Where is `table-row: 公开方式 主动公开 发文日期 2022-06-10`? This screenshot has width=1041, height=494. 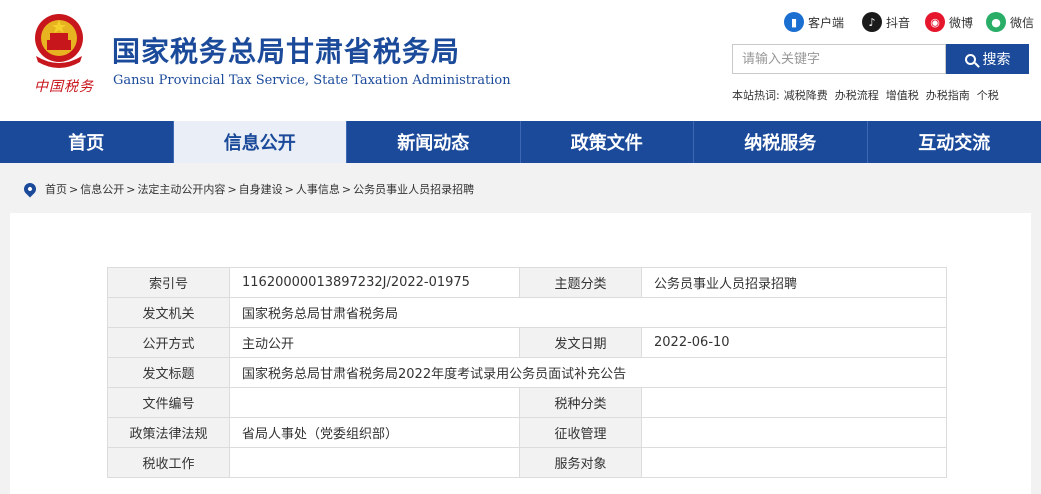 table-row: 公开方式 主动公开 发文日期 2022-06-10 is located at coordinates (527, 342).